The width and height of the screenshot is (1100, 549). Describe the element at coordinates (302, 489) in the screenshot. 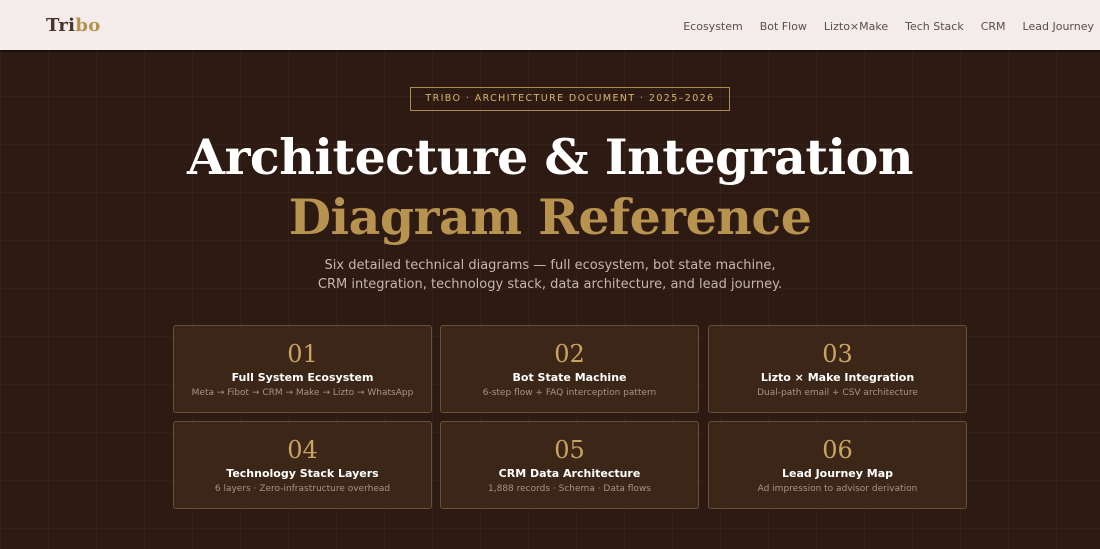

I see `card-description: 6 layers · Zero-infrastructure overhead` at that location.